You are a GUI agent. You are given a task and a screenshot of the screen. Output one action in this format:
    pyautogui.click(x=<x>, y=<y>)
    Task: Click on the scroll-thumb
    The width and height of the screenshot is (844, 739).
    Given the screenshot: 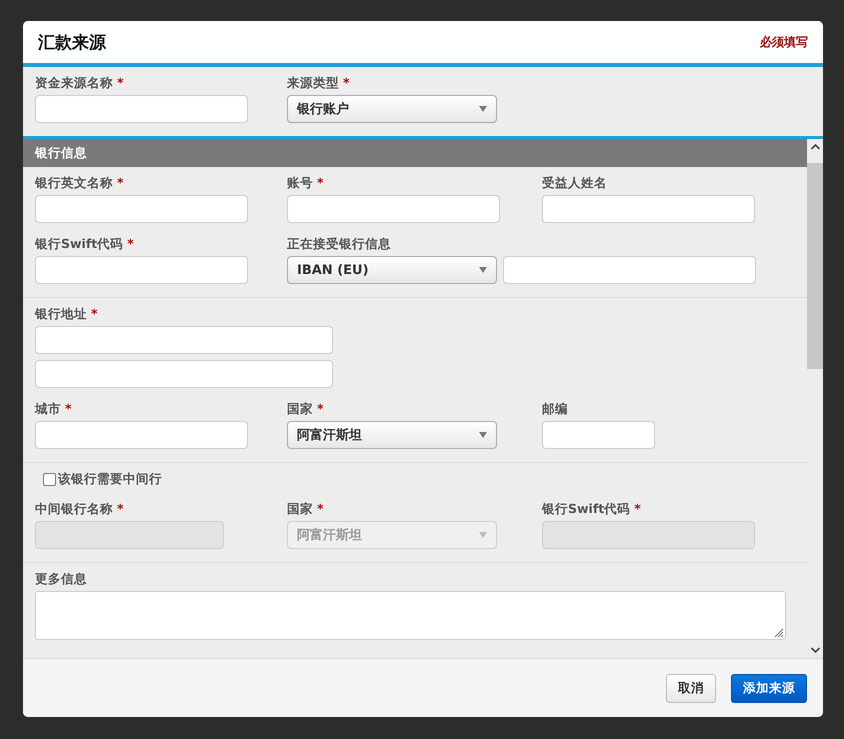 What is the action you would take?
    pyautogui.click(x=815, y=266)
    